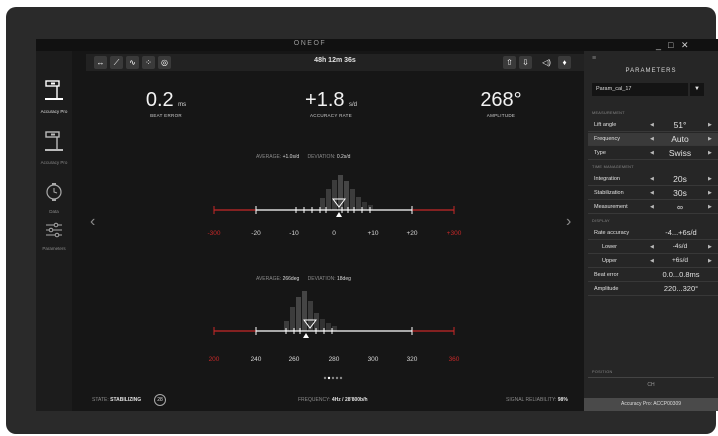 The image size is (718, 436). I want to click on frequency-label: FREQUENCY:, so click(314, 400).